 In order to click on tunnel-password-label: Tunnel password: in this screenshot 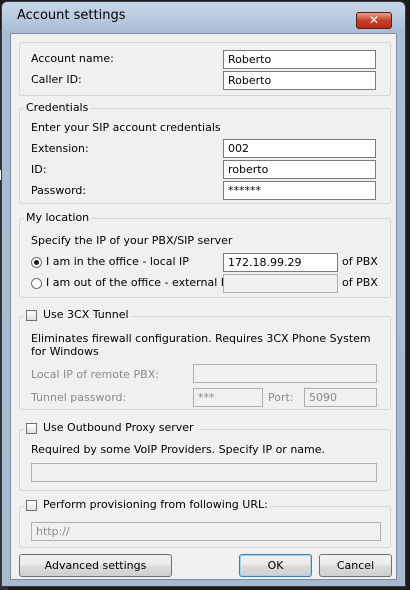, I will do `click(79, 397)`.